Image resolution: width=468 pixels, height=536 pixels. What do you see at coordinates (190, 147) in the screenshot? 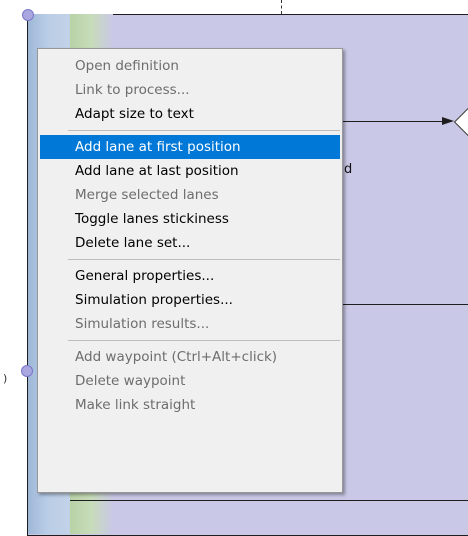
I see `menu-item-add-lane-at-first-position: Add lane at first position` at bounding box center [190, 147].